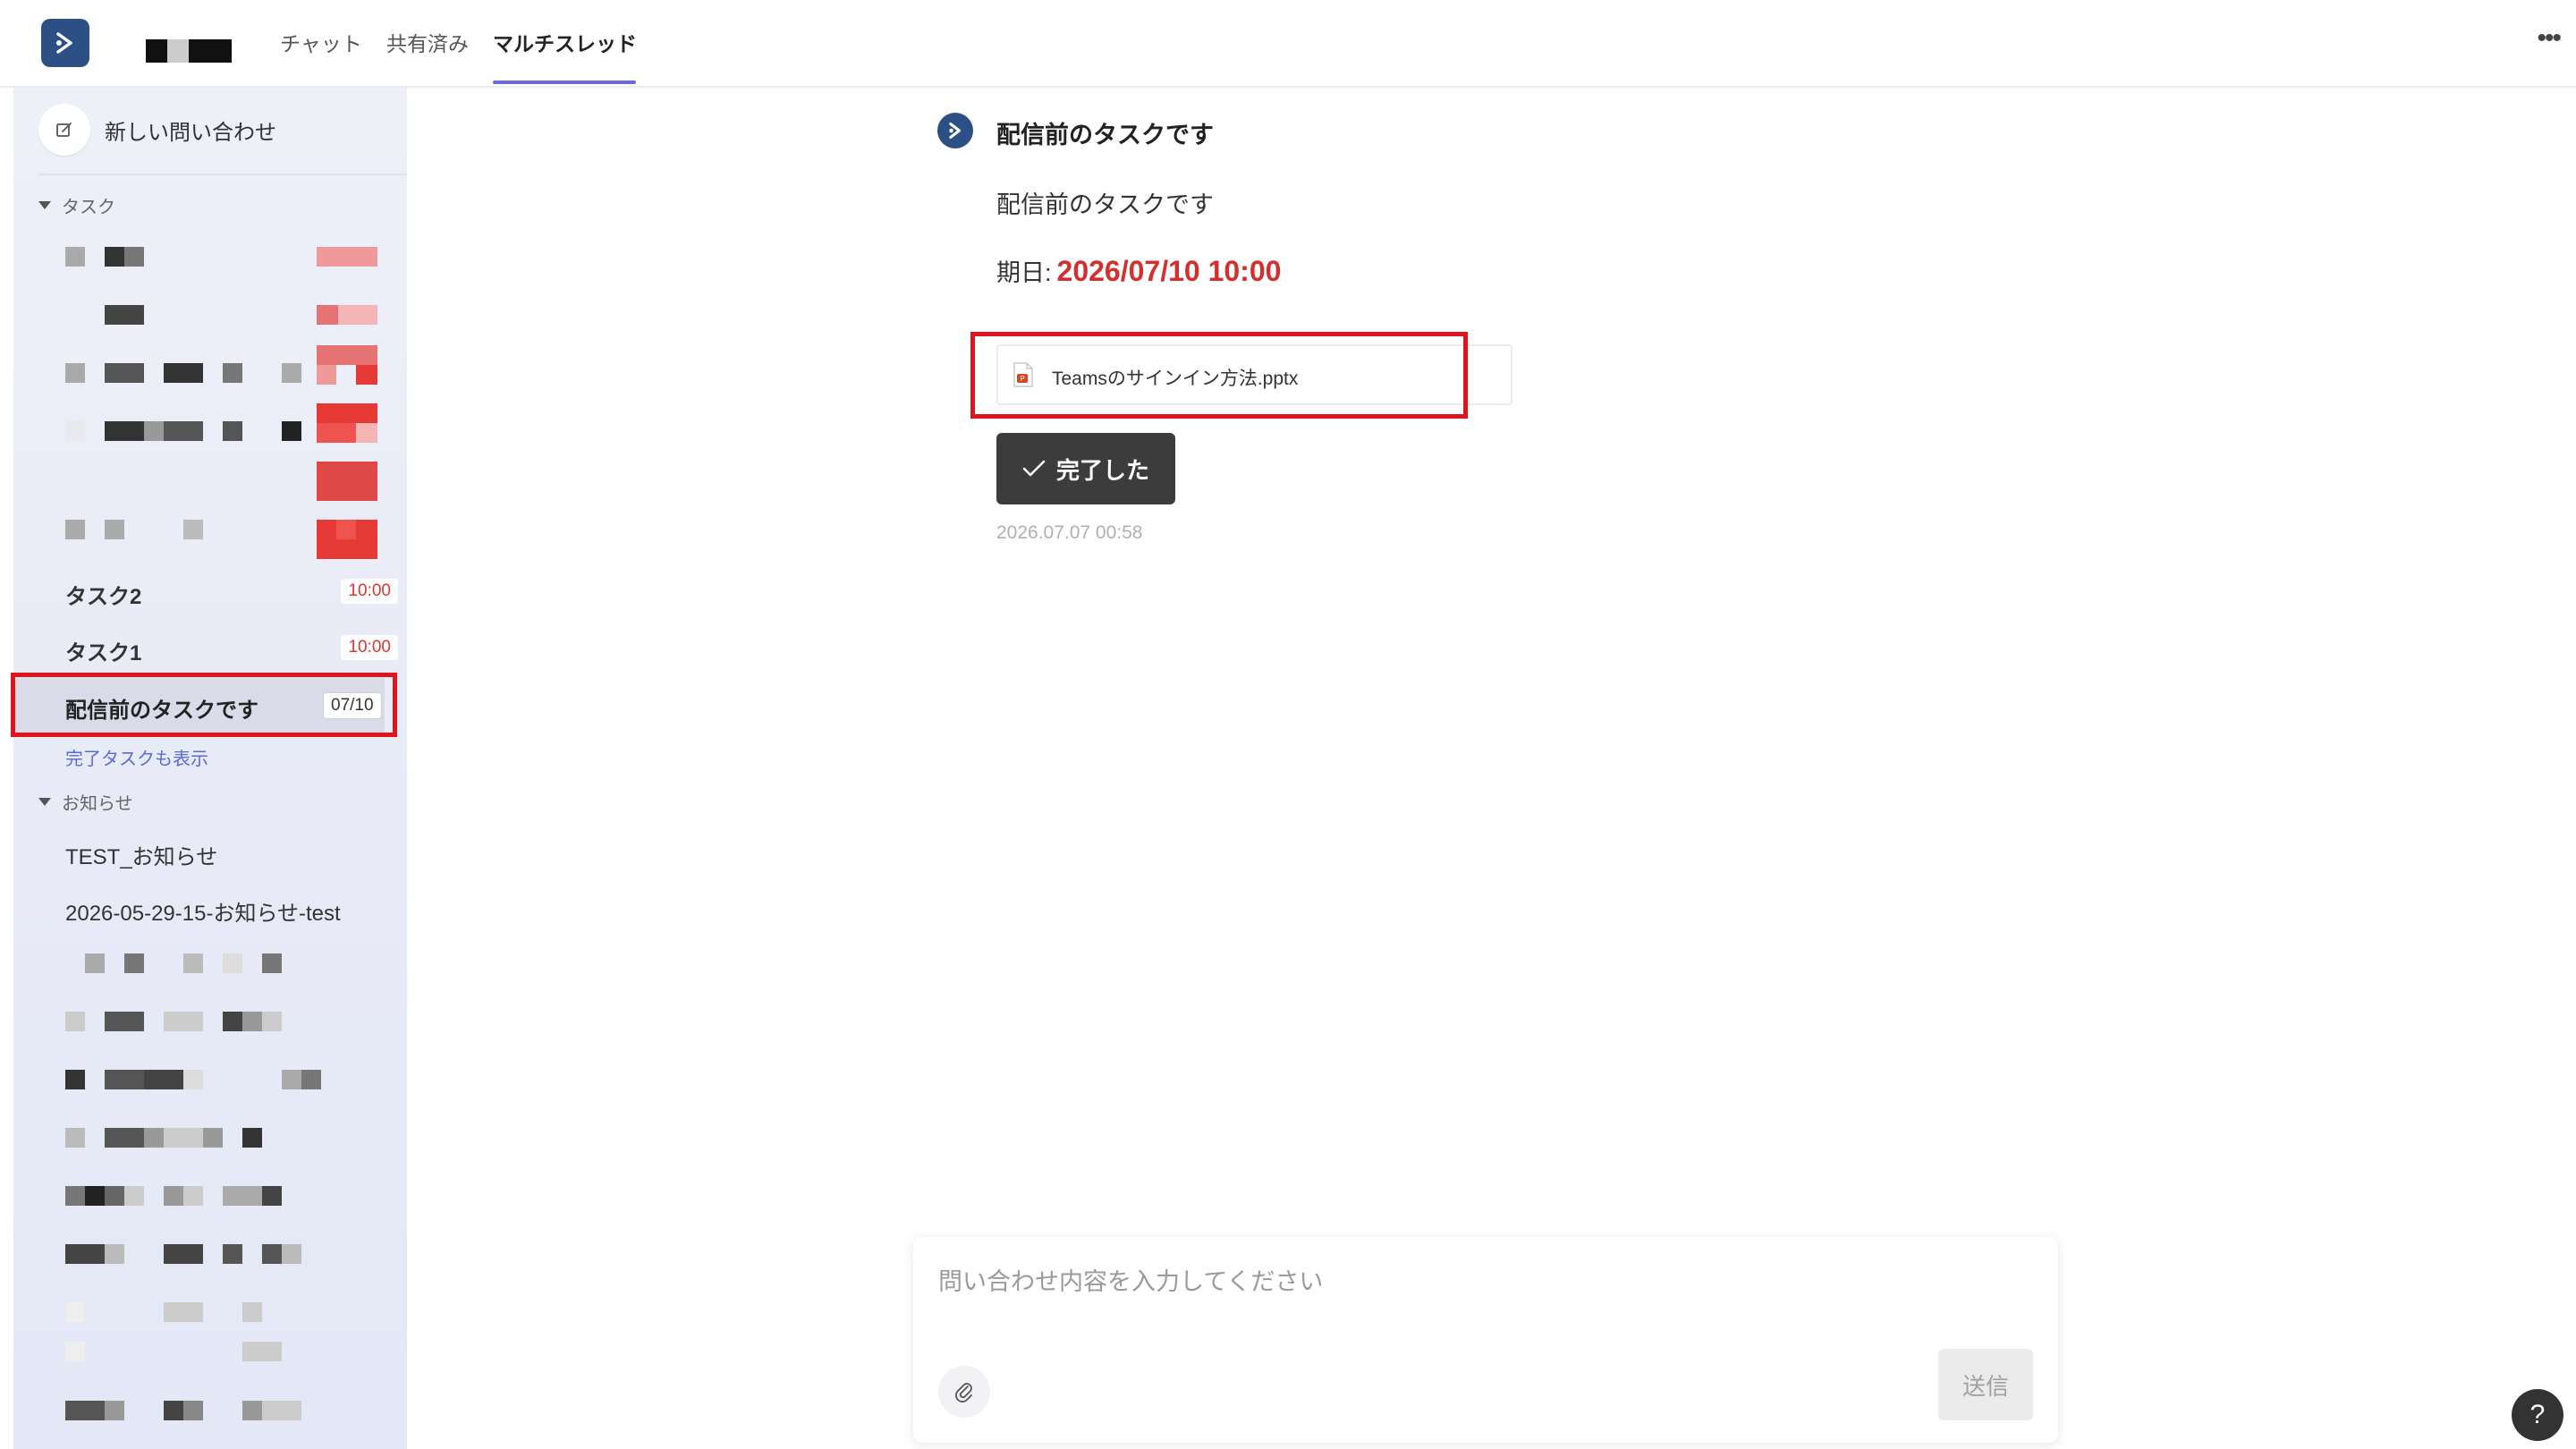 The height and width of the screenshot is (1449, 2576). What do you see at coordinates (65, 43) in the screenshot?
I see `app-logo-icon` at bounding box center [65, 43].